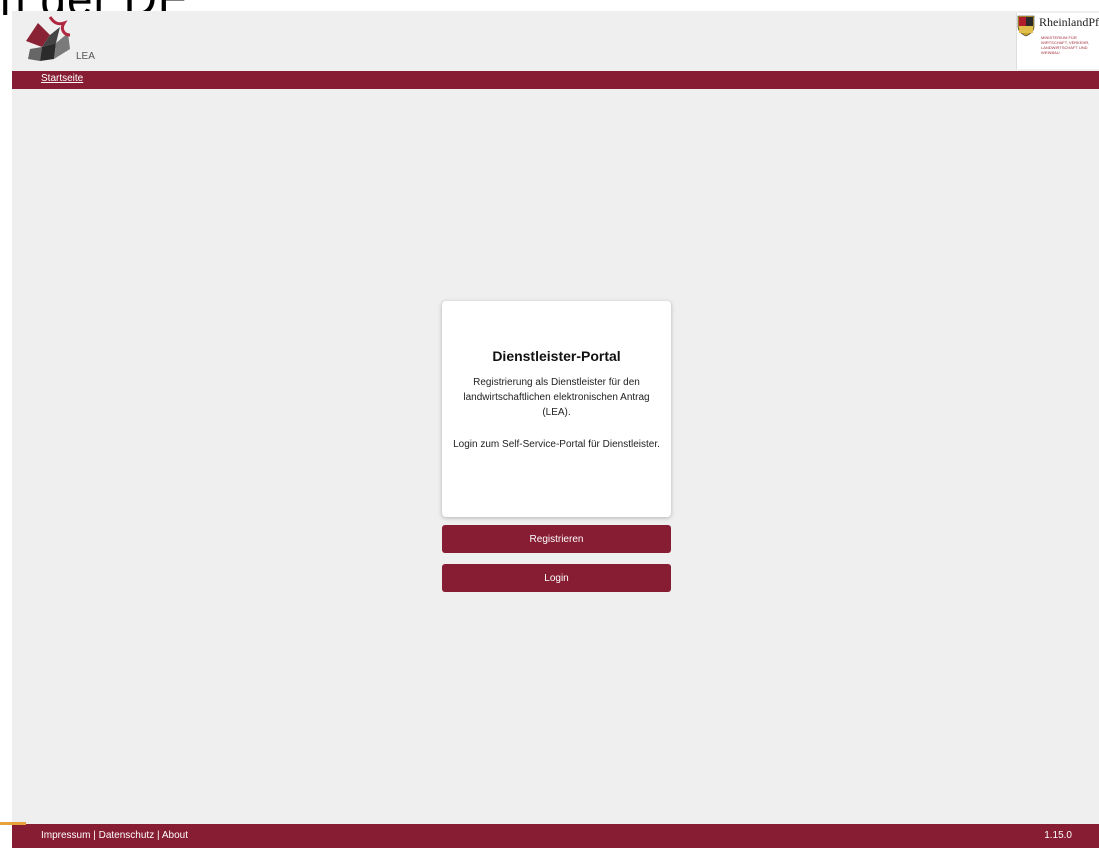 Image resolution: width=1099 pixels, height=848 pixels. I want to click on about-link: About, so click(175, 835).